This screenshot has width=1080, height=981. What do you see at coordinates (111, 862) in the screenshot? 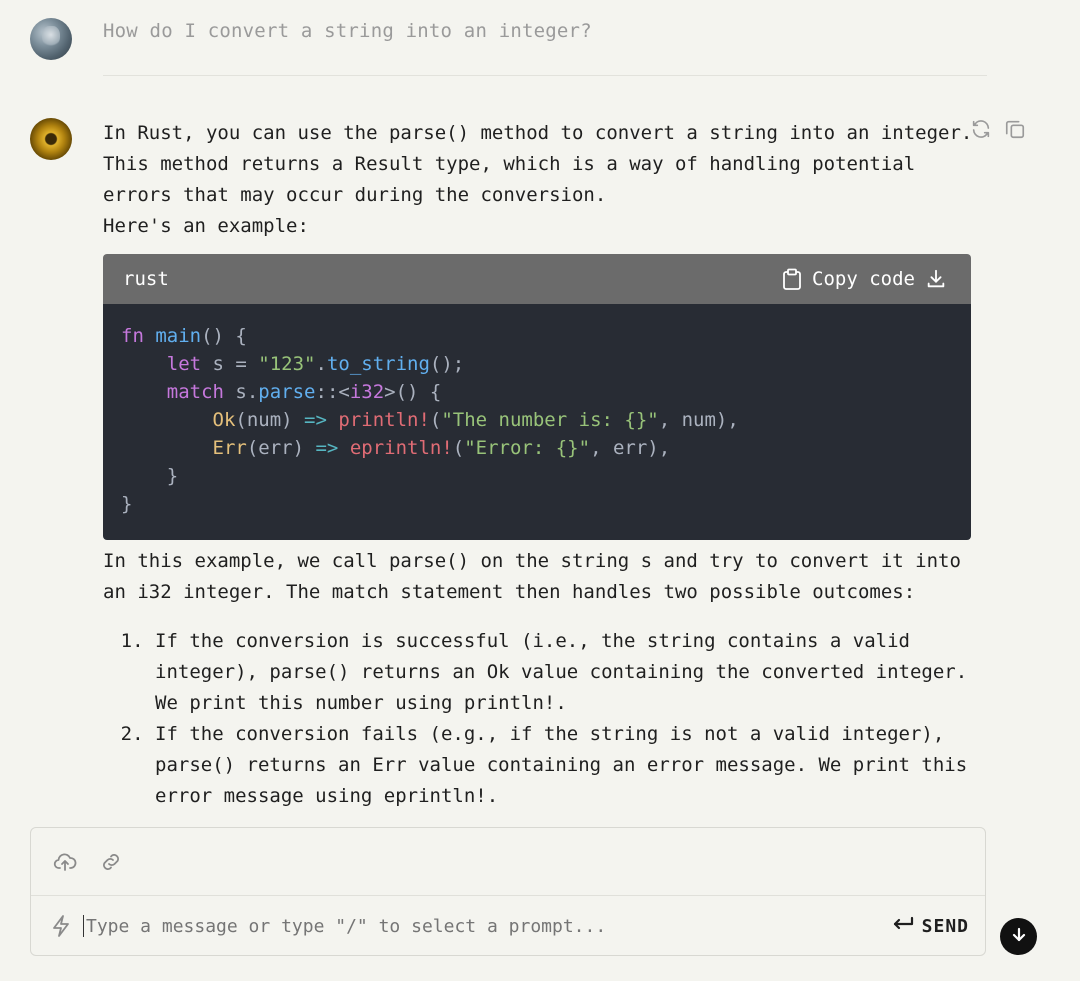
I see `link-icon` at bounding box center [111, 862].